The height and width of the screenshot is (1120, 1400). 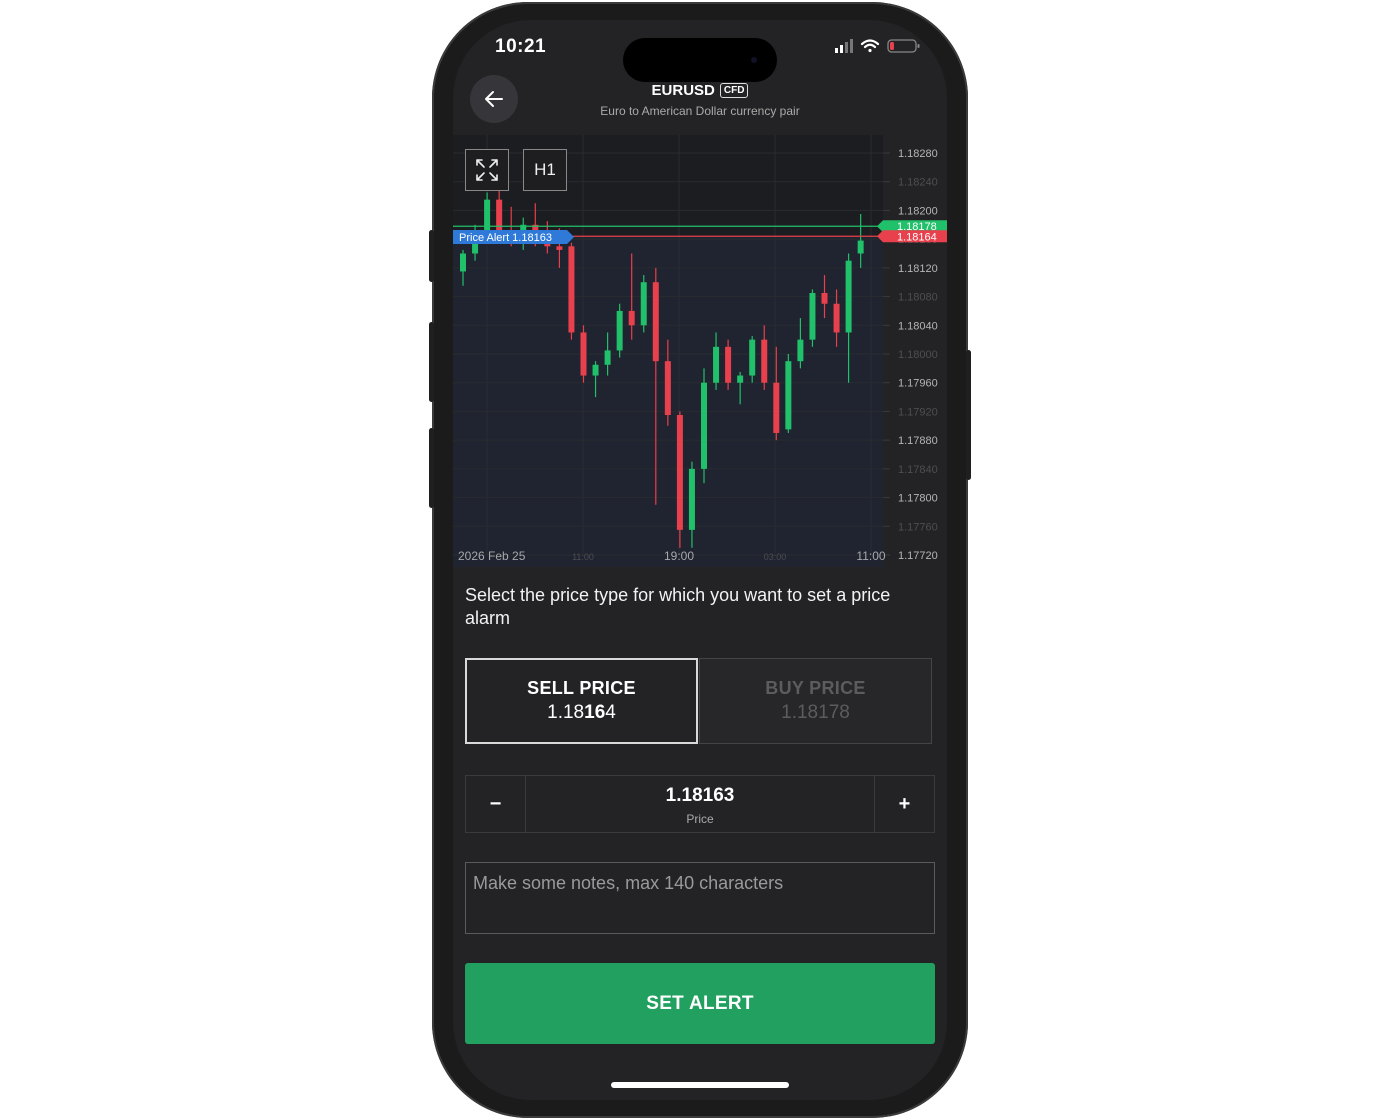 What do you see at coordinates (903, 46) in the screenshot?
I see `battery-icon` at bounding box center [903, 46].